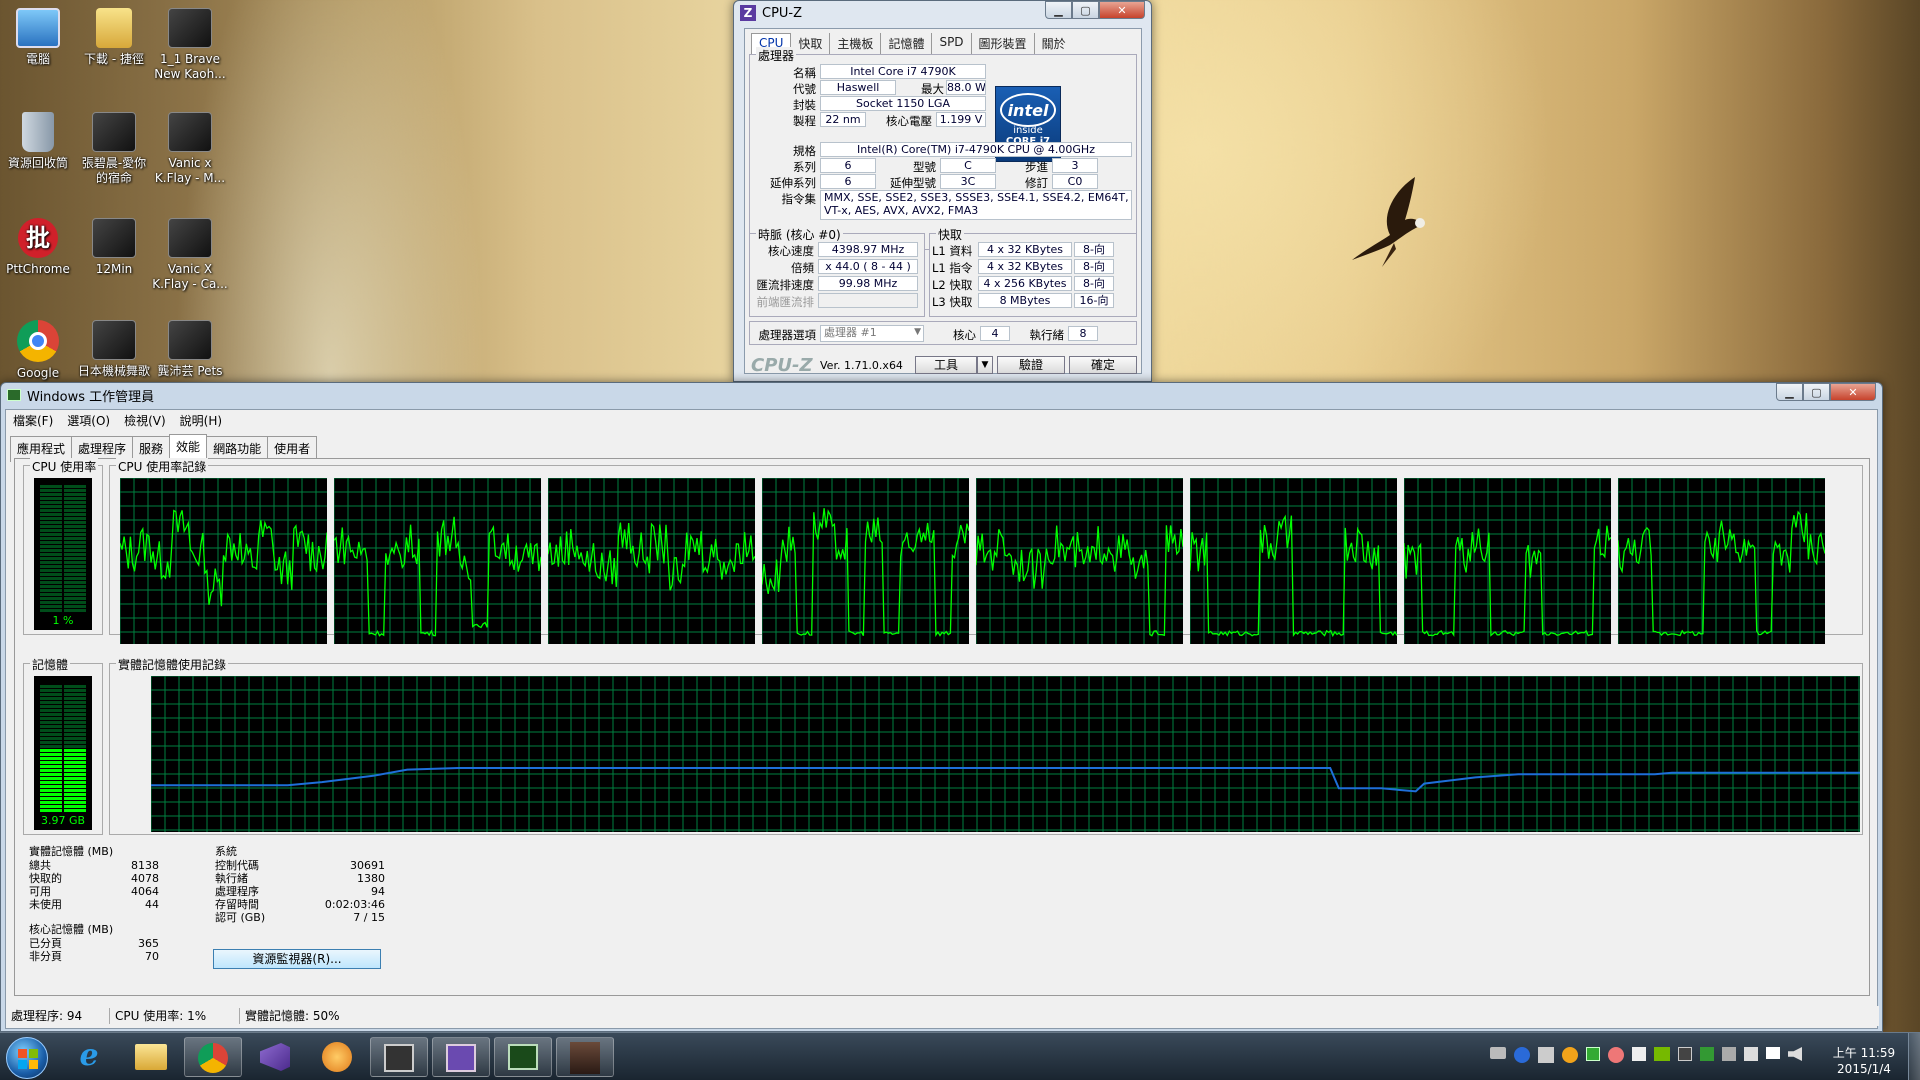  I want to click on desktop-icon-downloads: 下載 - 捷徑, so click(114, 37).